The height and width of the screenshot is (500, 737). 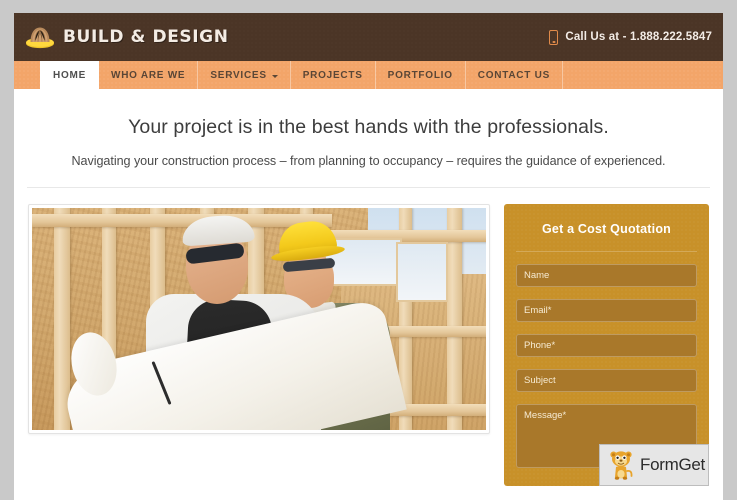 I want to click on hardhat-icon, so click(x=40, y=37).